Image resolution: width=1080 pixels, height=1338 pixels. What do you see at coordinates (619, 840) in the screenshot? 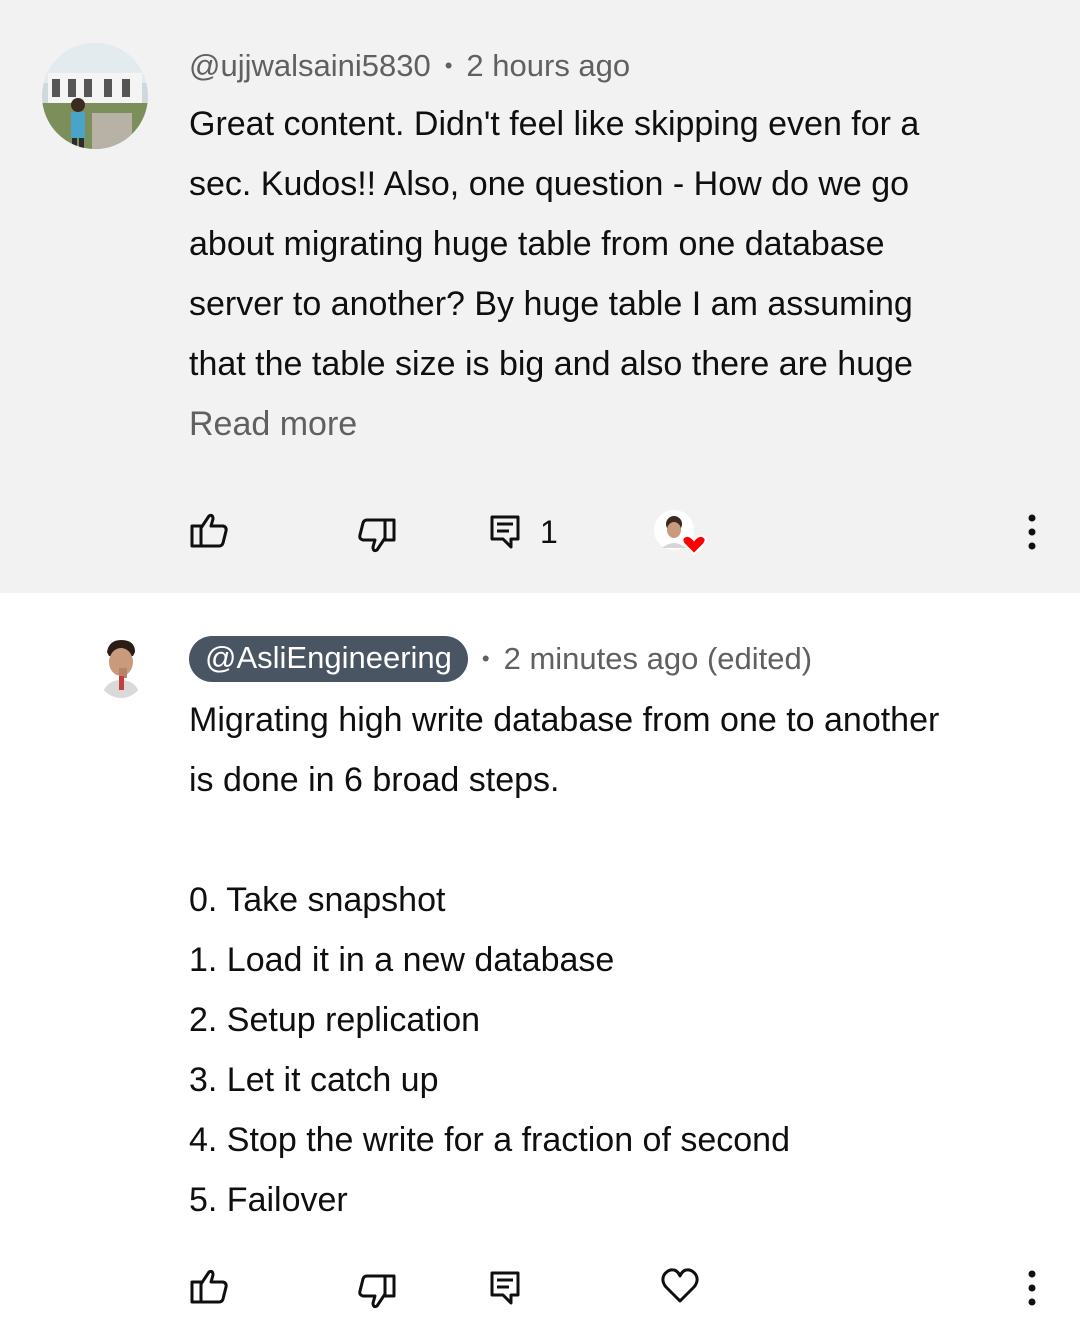
I see `comment-line` at bounding box center [619, 840].